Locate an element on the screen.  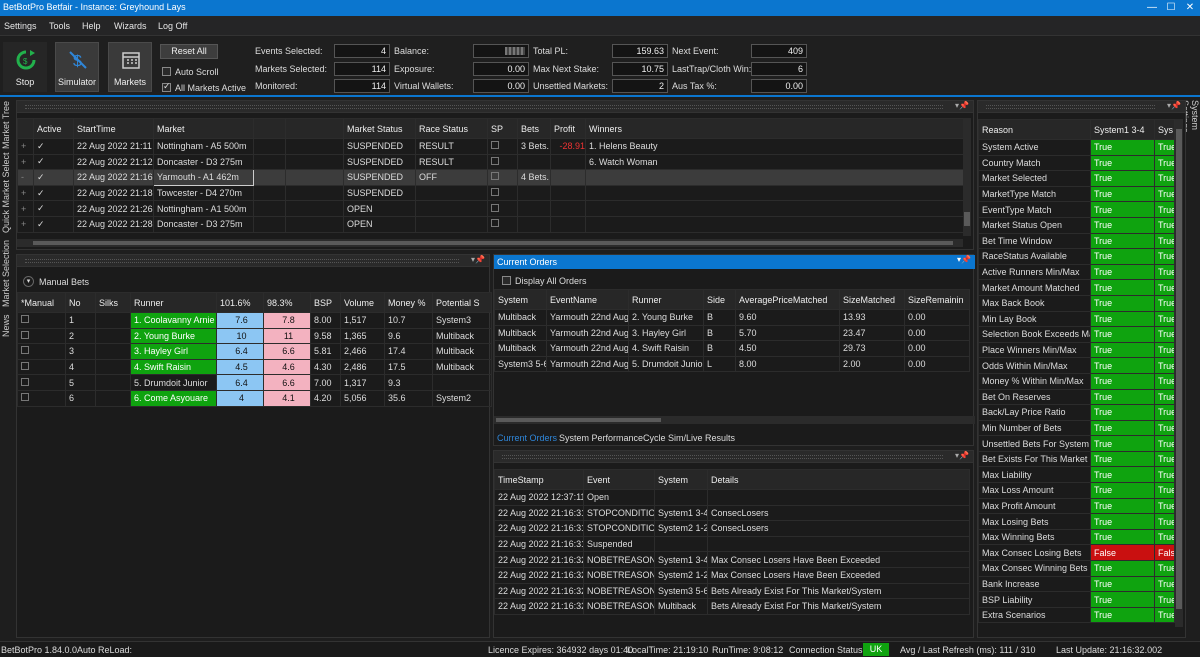
reason-row: Country Match True True is located at coordinates (1076, 163).